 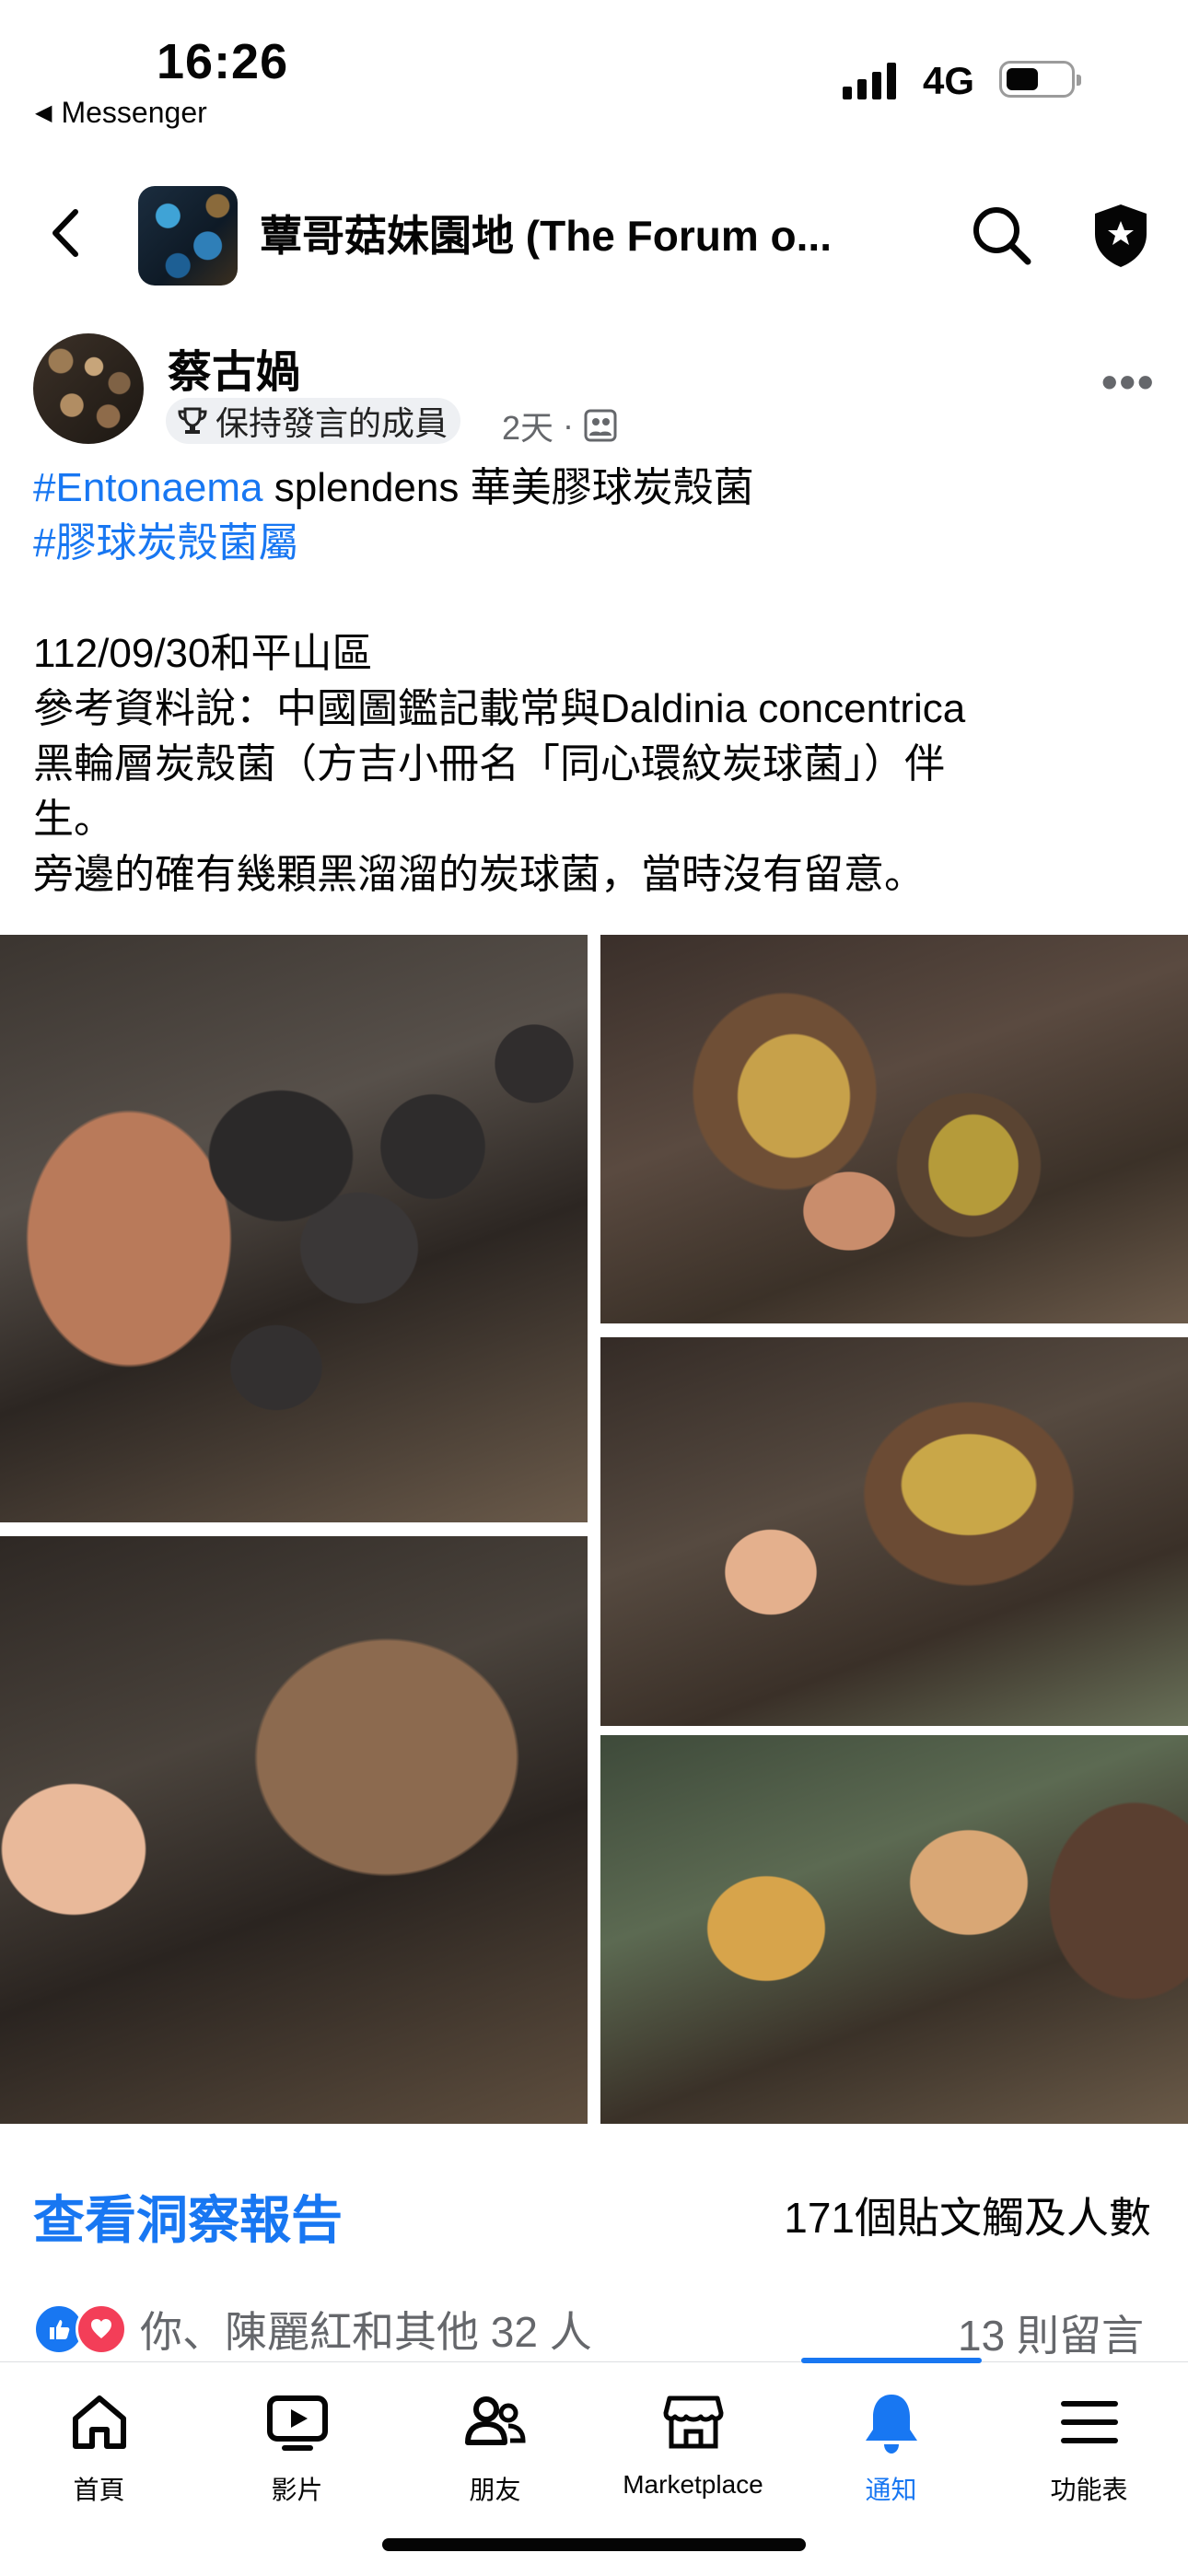 I want to click on tab-video: 影片, so click(x=297, y=2446).